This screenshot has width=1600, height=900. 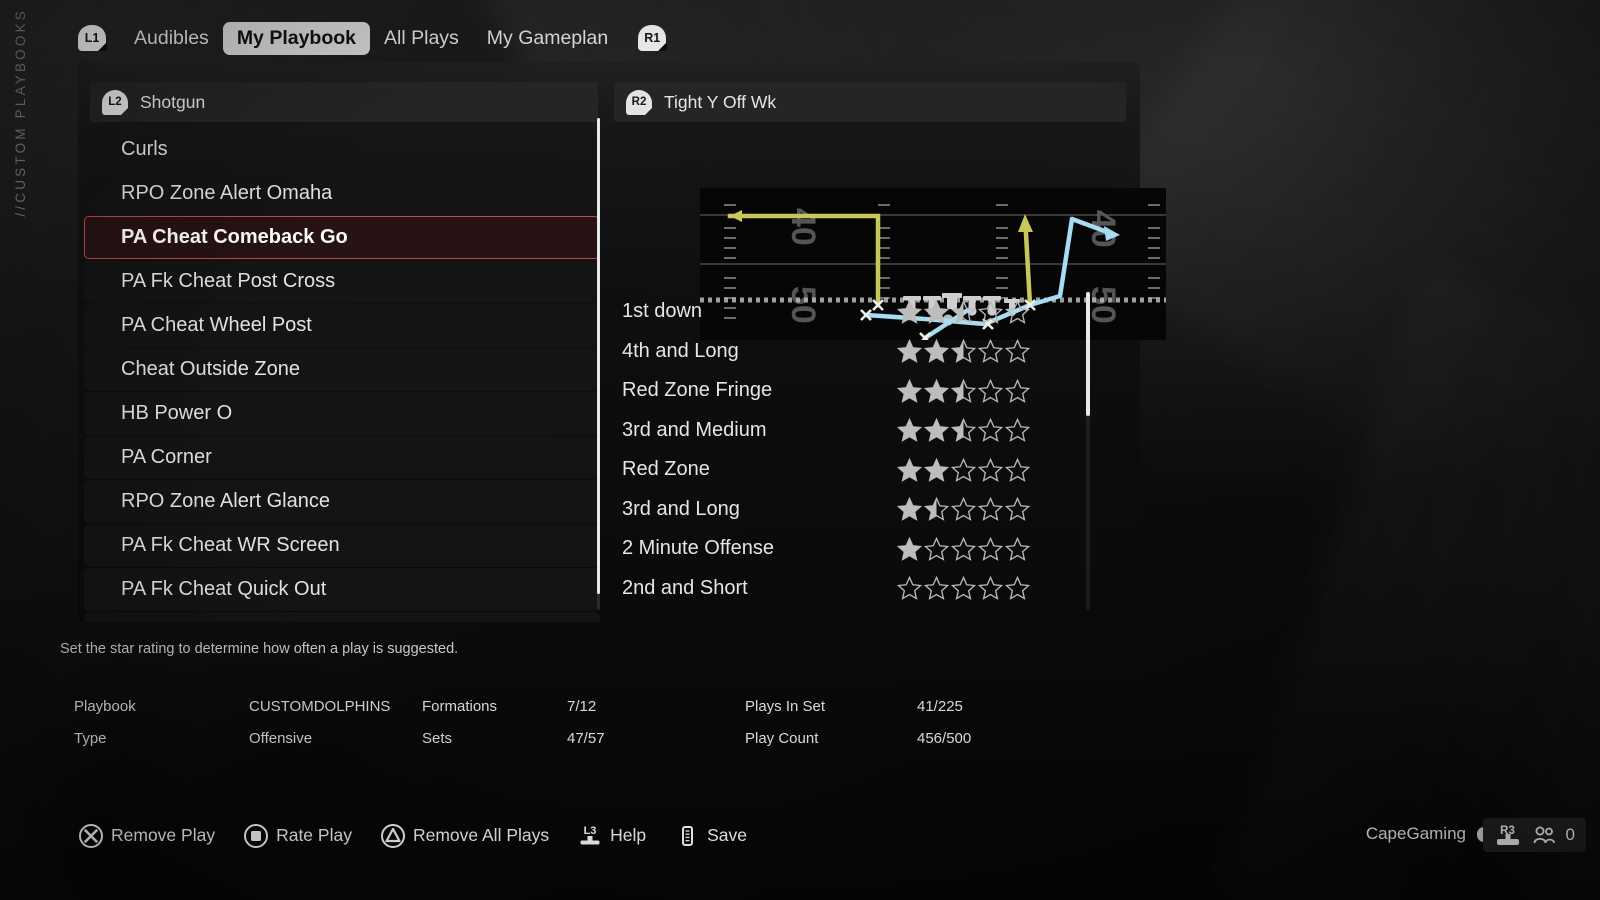 I want to click on play-list-item: Fk Cheat HB Stretch, so click(x=342, y=617).